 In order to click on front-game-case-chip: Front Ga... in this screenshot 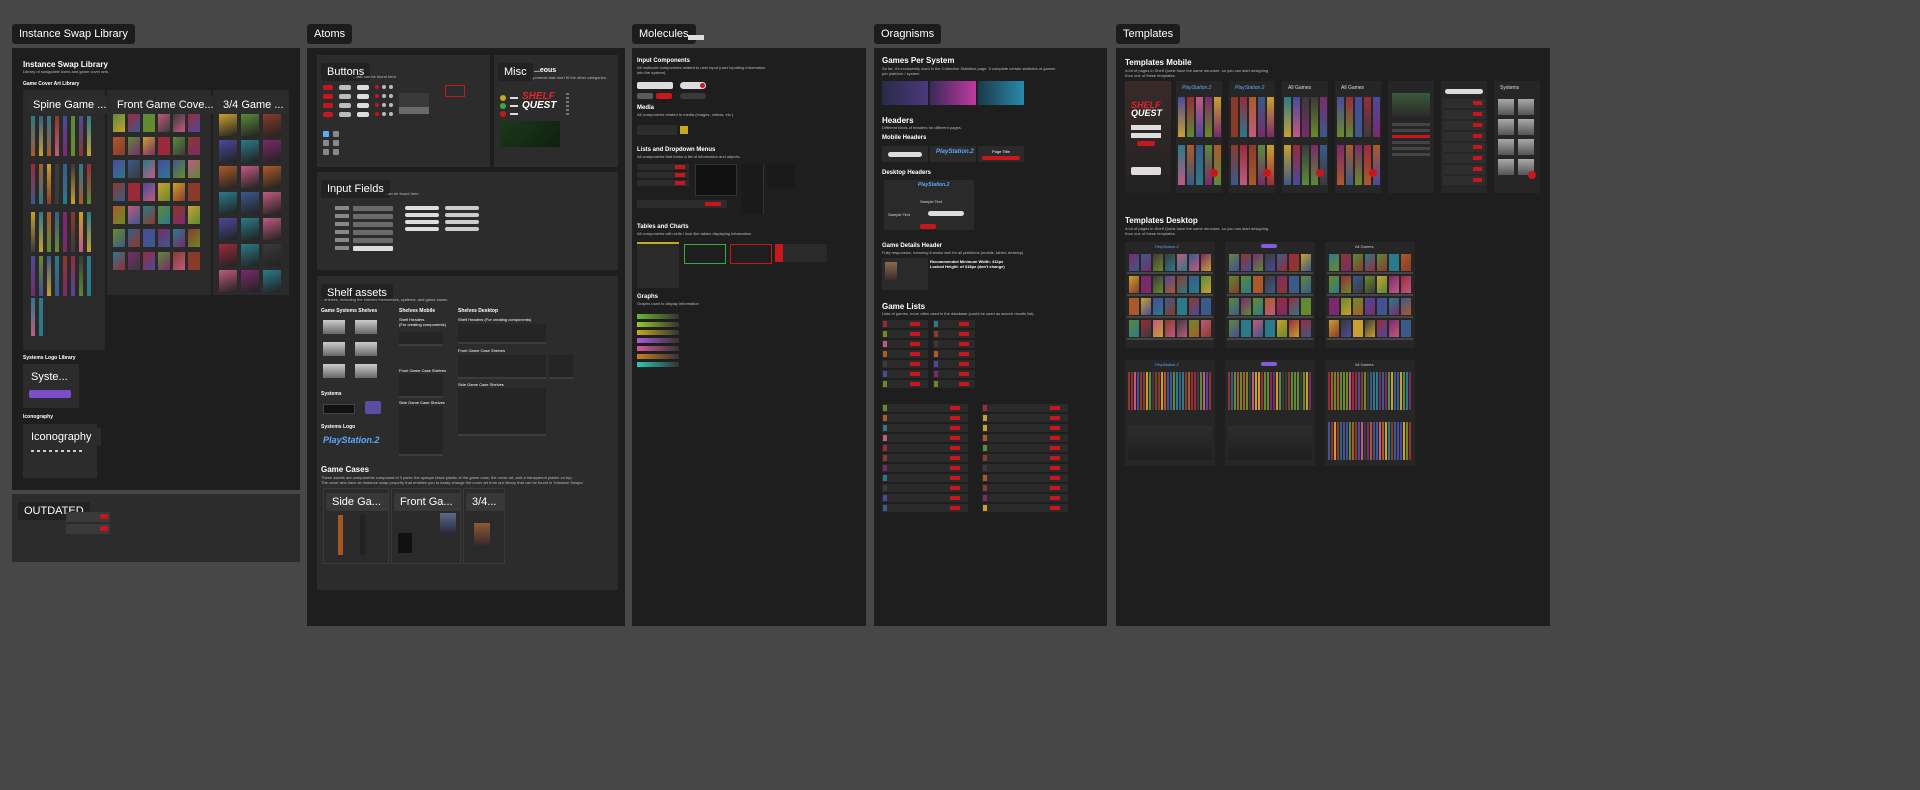, I will do `click(427, 502)`.